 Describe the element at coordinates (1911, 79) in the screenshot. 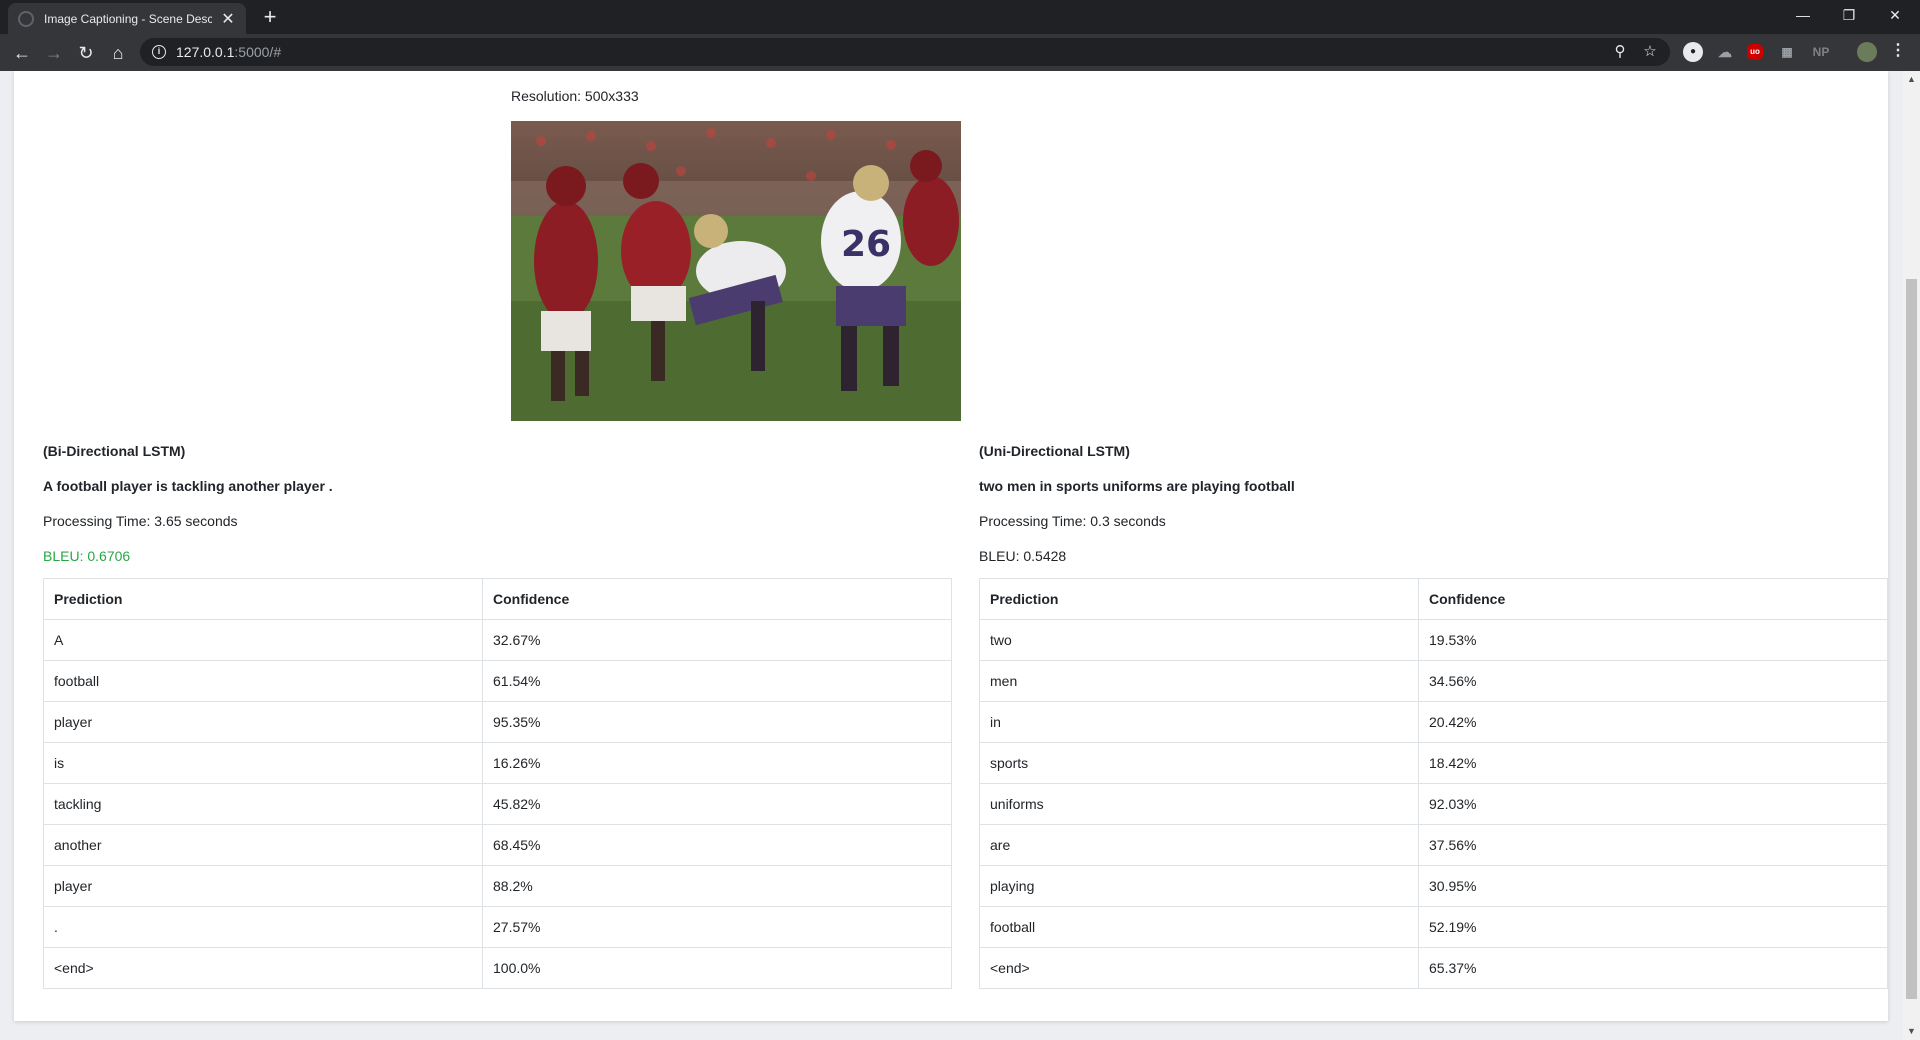

I see `scroll-up-icon: ▲` at that location.